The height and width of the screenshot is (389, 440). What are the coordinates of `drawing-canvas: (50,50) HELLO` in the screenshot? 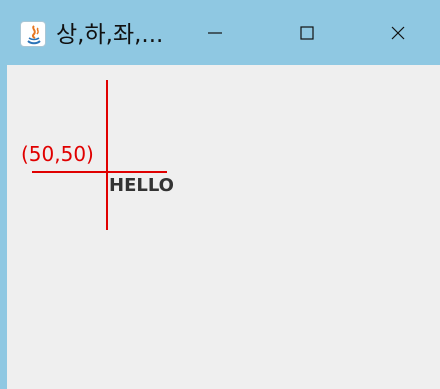 It's located at (97, 155).